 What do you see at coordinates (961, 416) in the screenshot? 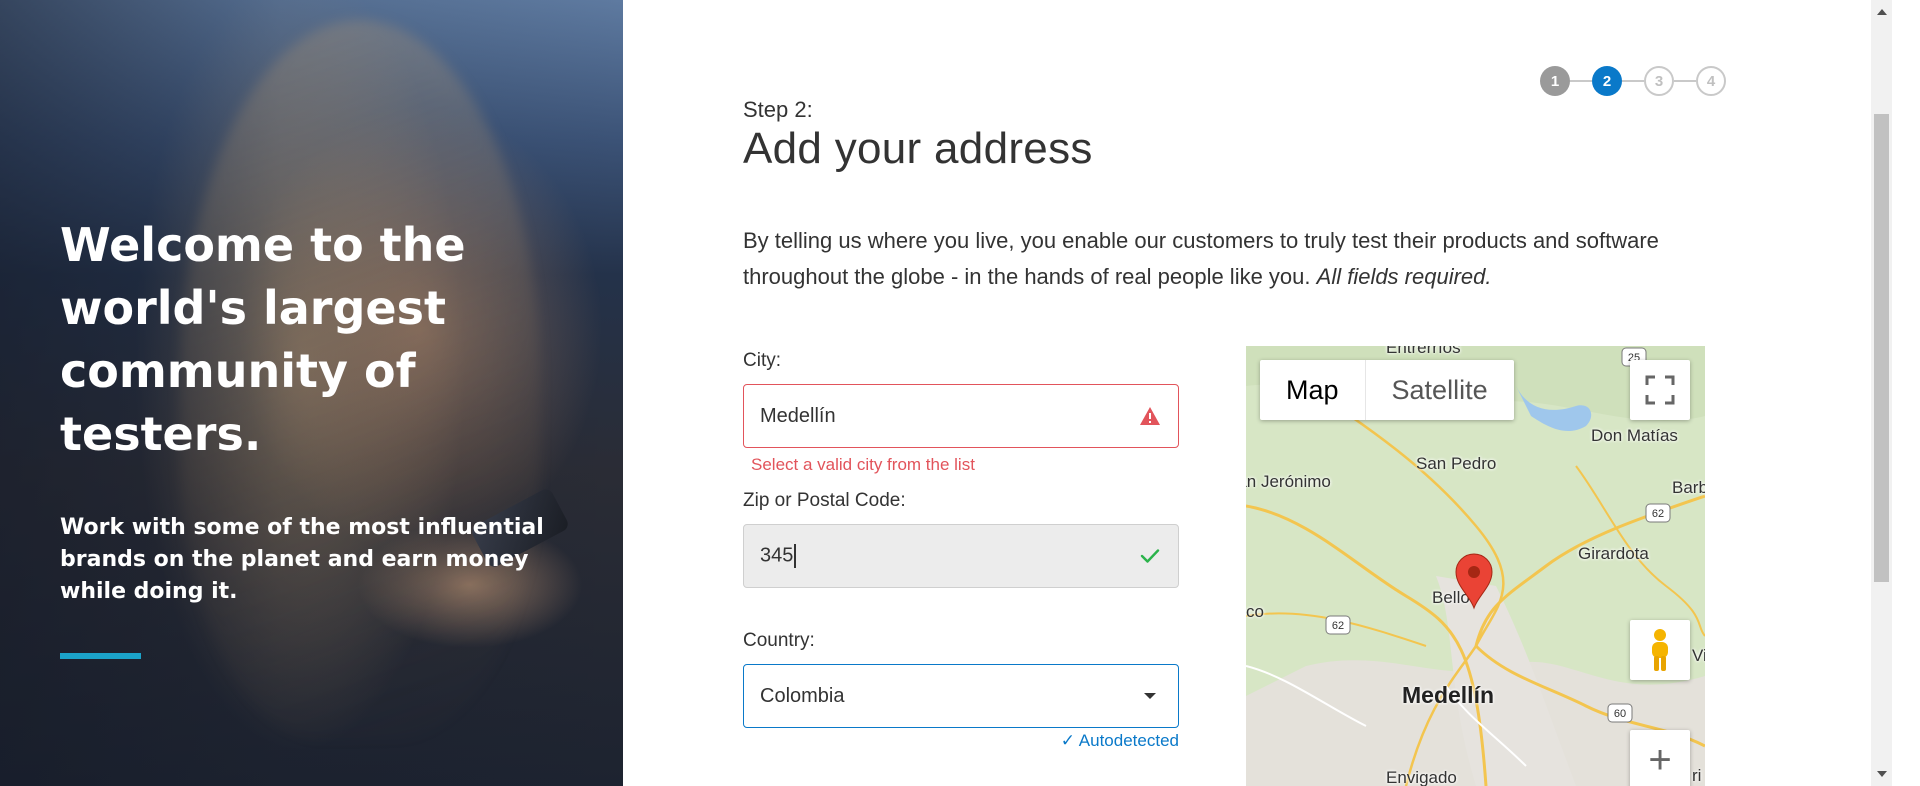
I see `city-input: Medellín` at bounding box center [961, 416].